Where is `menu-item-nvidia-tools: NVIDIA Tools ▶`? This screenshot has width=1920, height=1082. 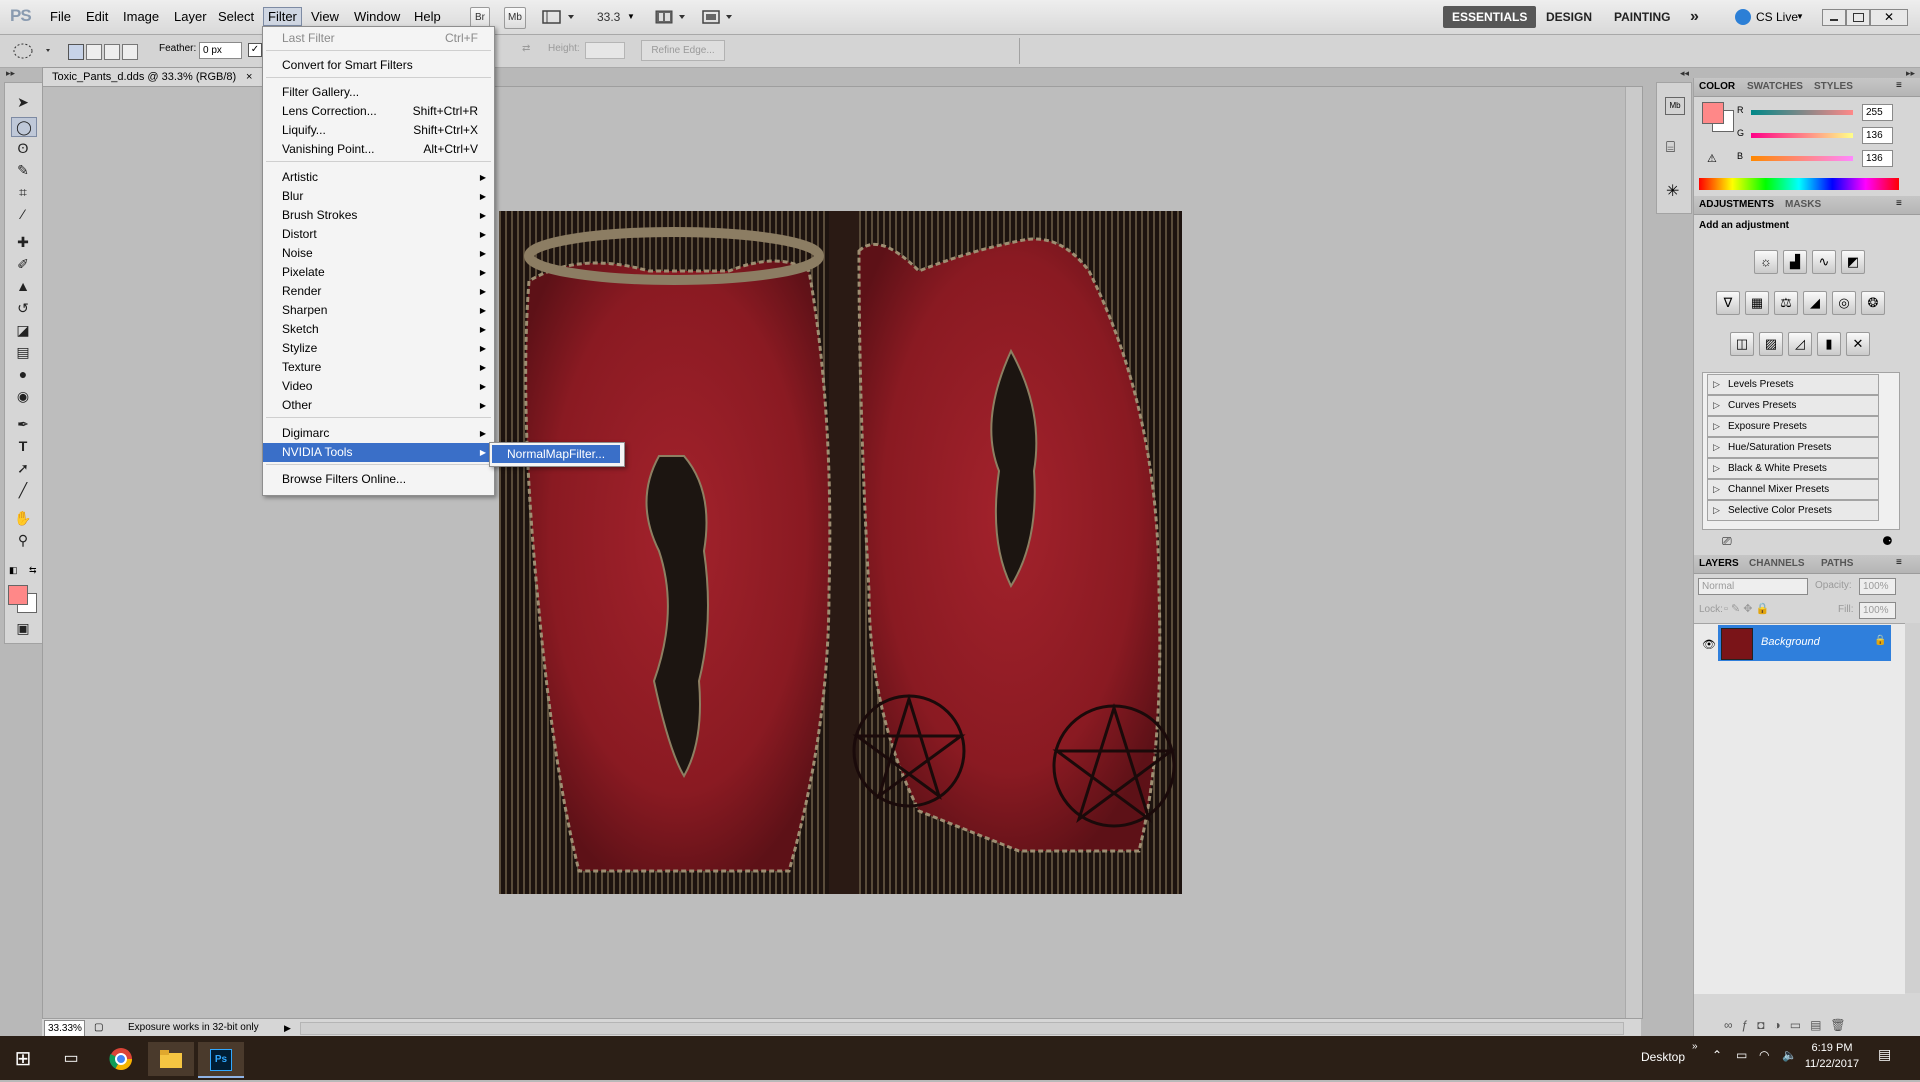 menu-item-nvidia-tools: NVIDIA Tools ▶ is located at coordinates (378, 452).